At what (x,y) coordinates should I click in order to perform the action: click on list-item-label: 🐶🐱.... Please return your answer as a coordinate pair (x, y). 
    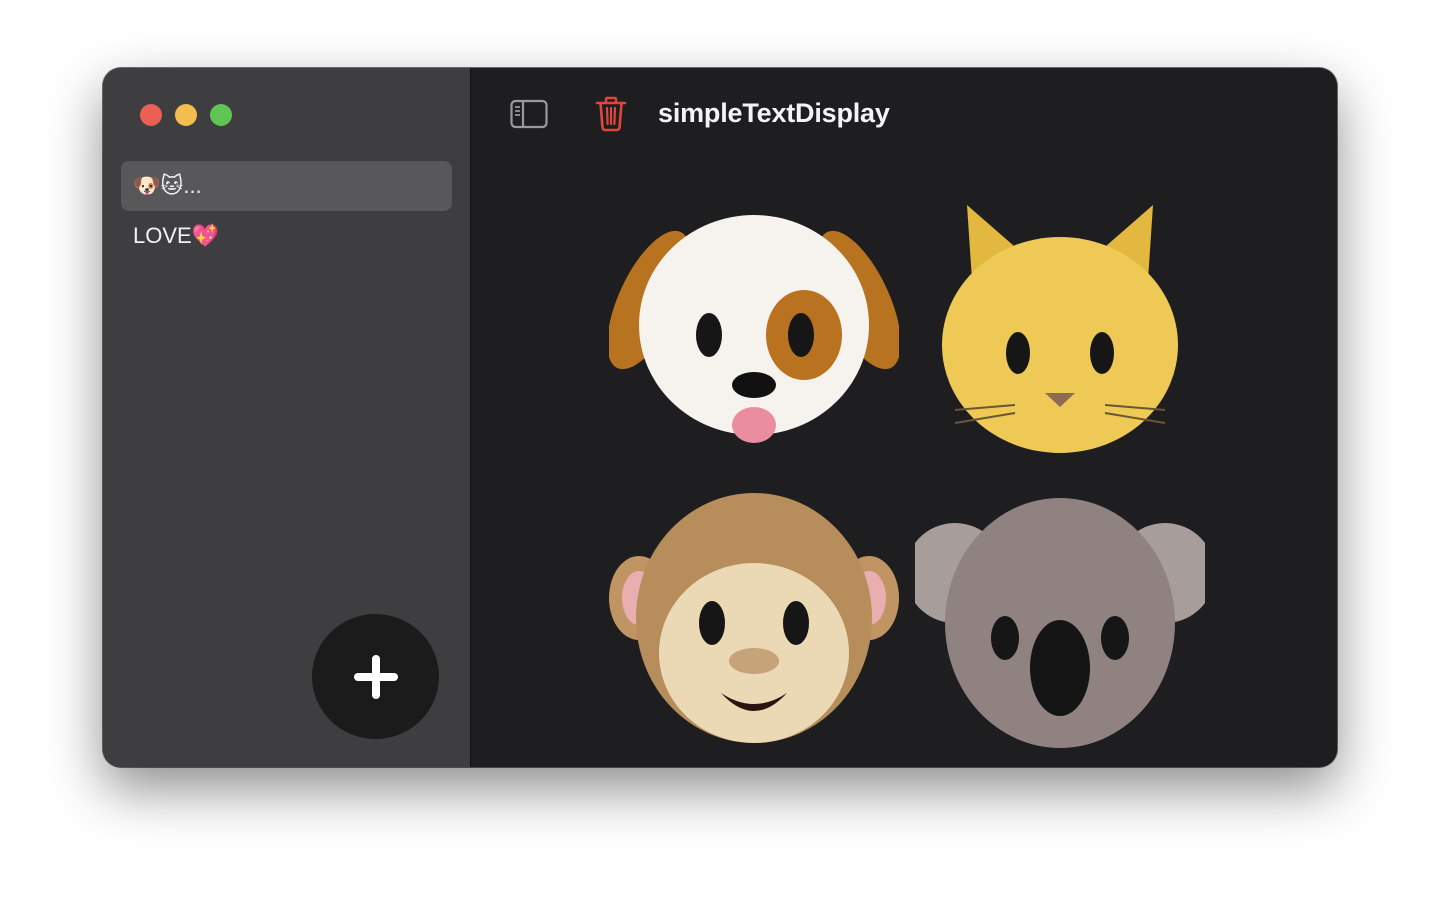
    Looking at the image, I should click on (167, 185).